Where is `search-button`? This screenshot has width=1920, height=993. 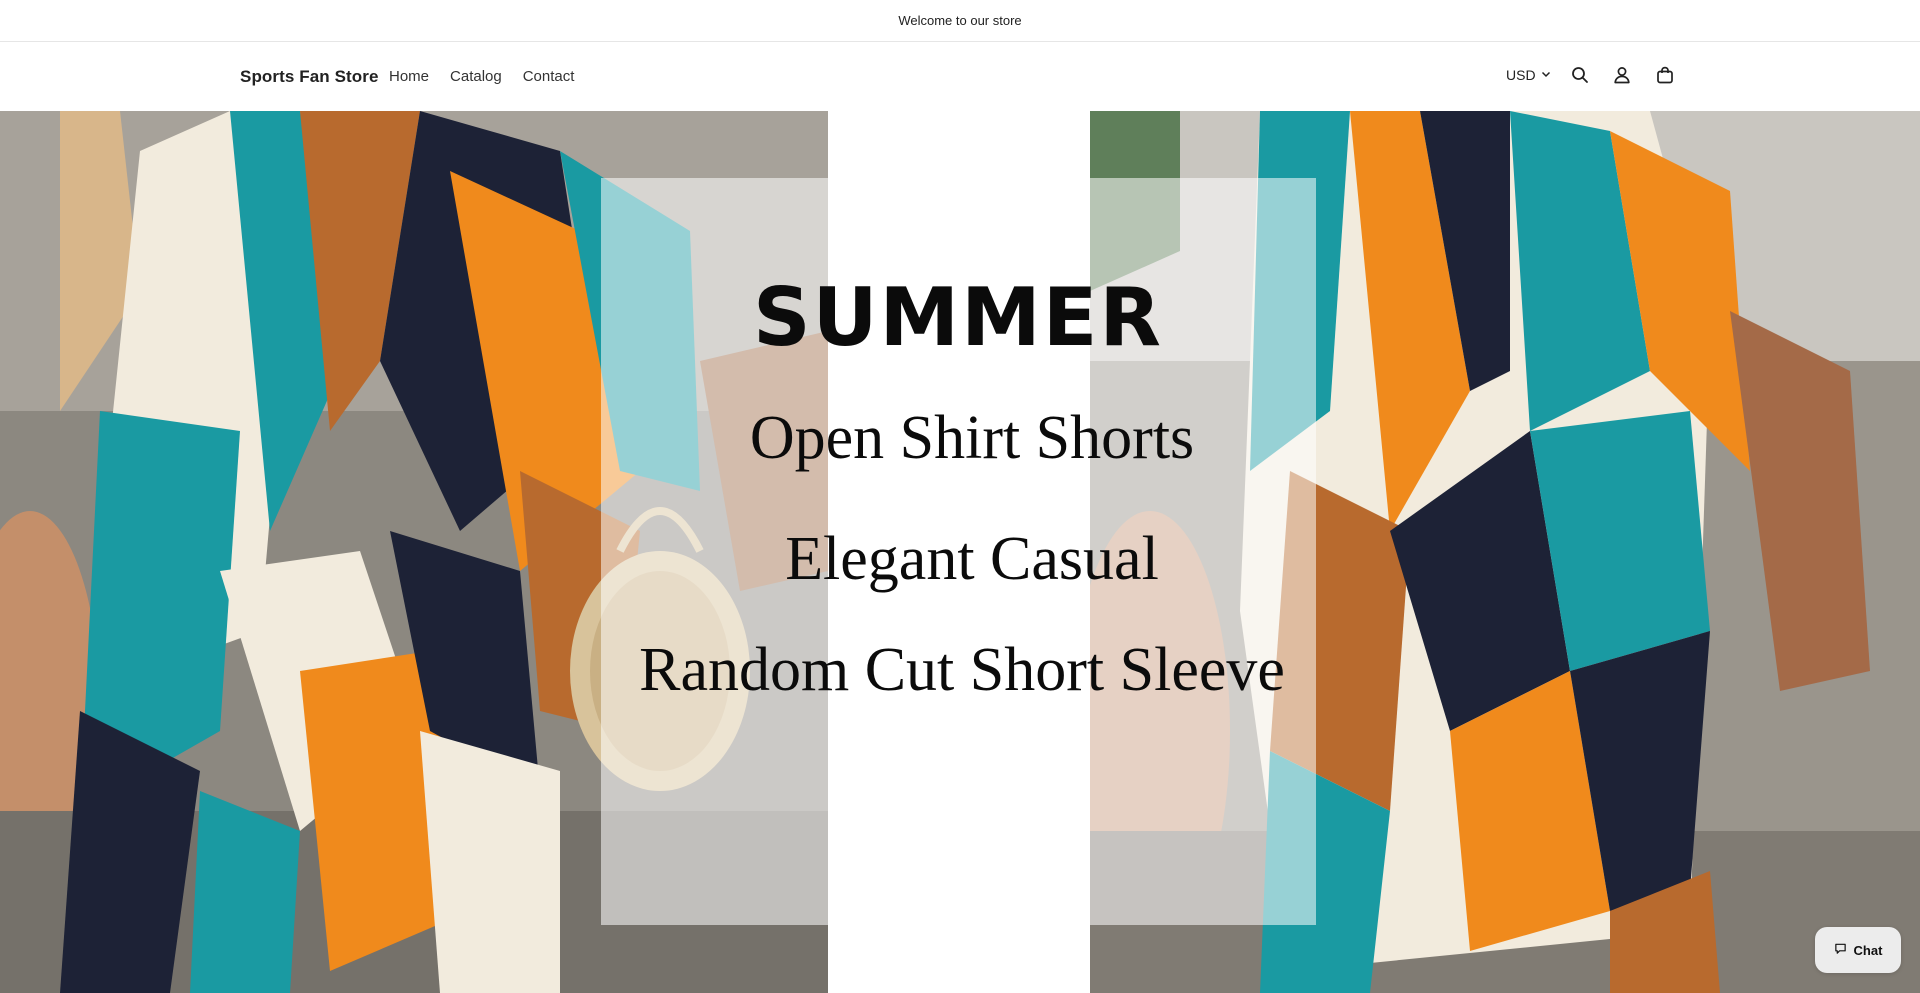 search-button is located at coordinates (1580, 77).